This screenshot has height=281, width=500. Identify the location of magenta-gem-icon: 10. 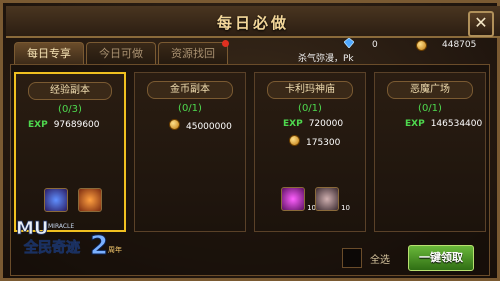
(298, 199).